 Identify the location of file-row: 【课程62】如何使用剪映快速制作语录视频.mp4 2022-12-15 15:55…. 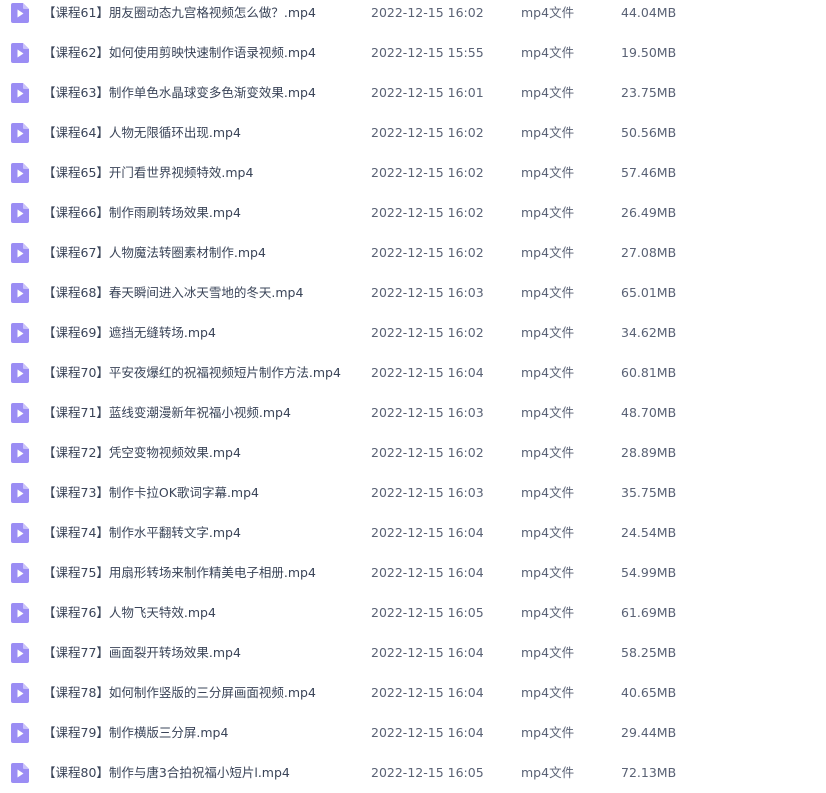
(413, 53).